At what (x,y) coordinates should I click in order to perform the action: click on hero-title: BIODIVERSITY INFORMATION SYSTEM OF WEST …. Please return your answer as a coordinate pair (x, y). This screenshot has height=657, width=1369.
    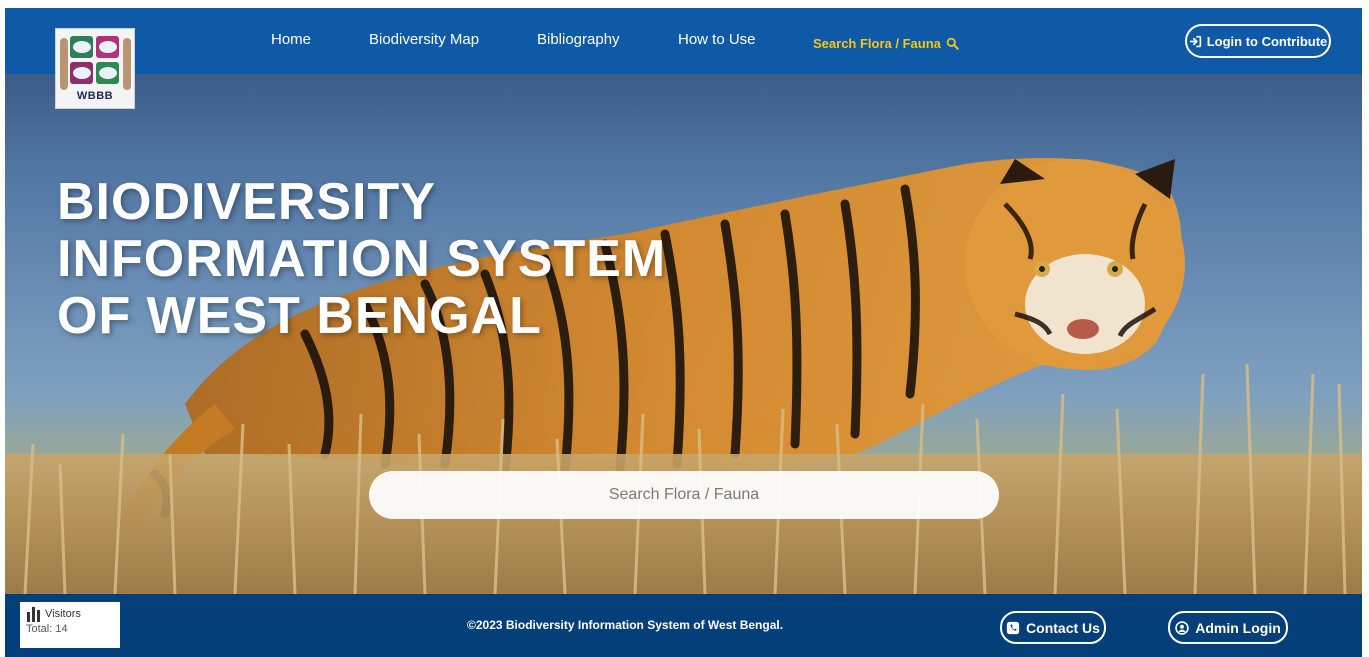
    Looking at the image, I should click on (361, 259).